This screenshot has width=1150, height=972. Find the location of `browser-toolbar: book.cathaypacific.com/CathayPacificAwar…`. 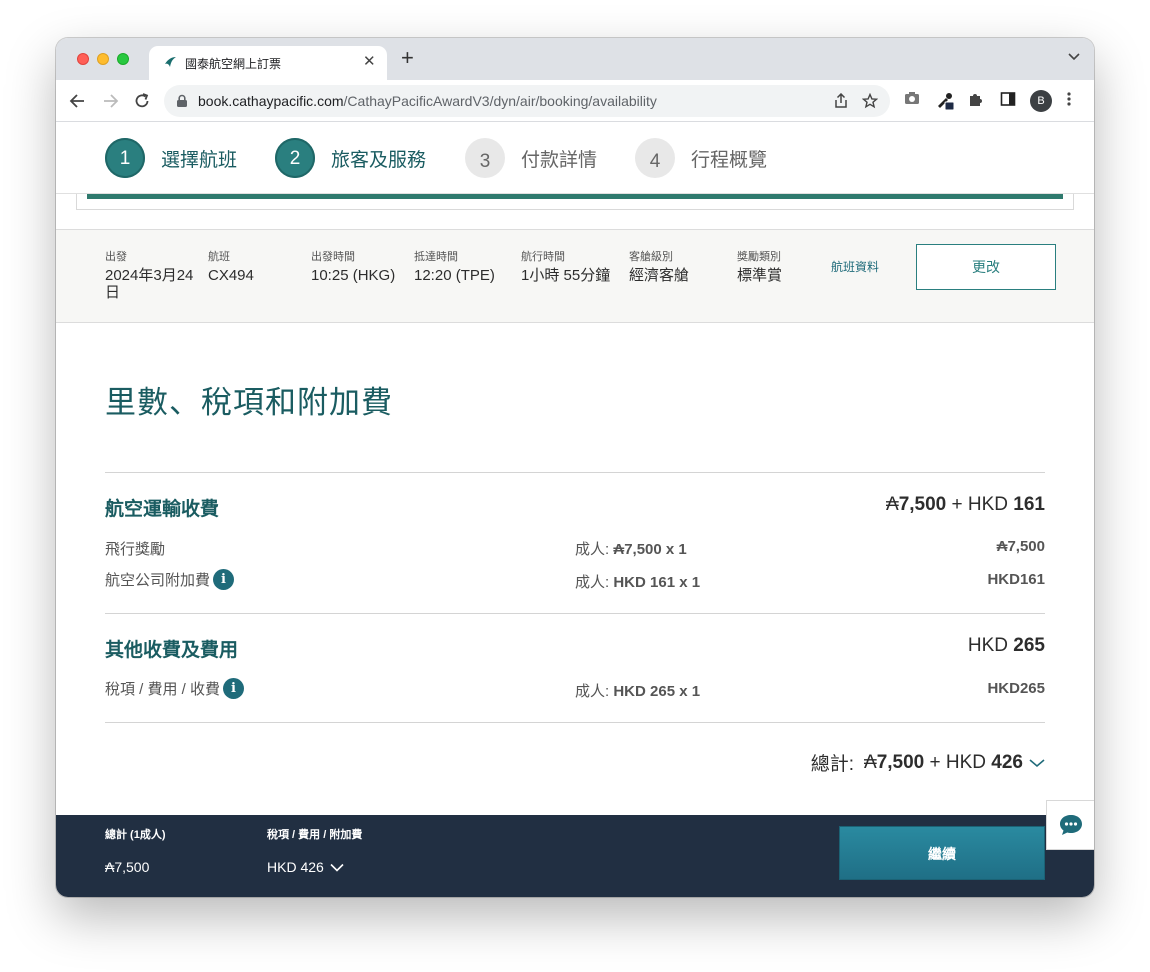

browser-toolbar: book.cathaypacific.com/CathayPacificAwar… is located at coordinates (575, 101).